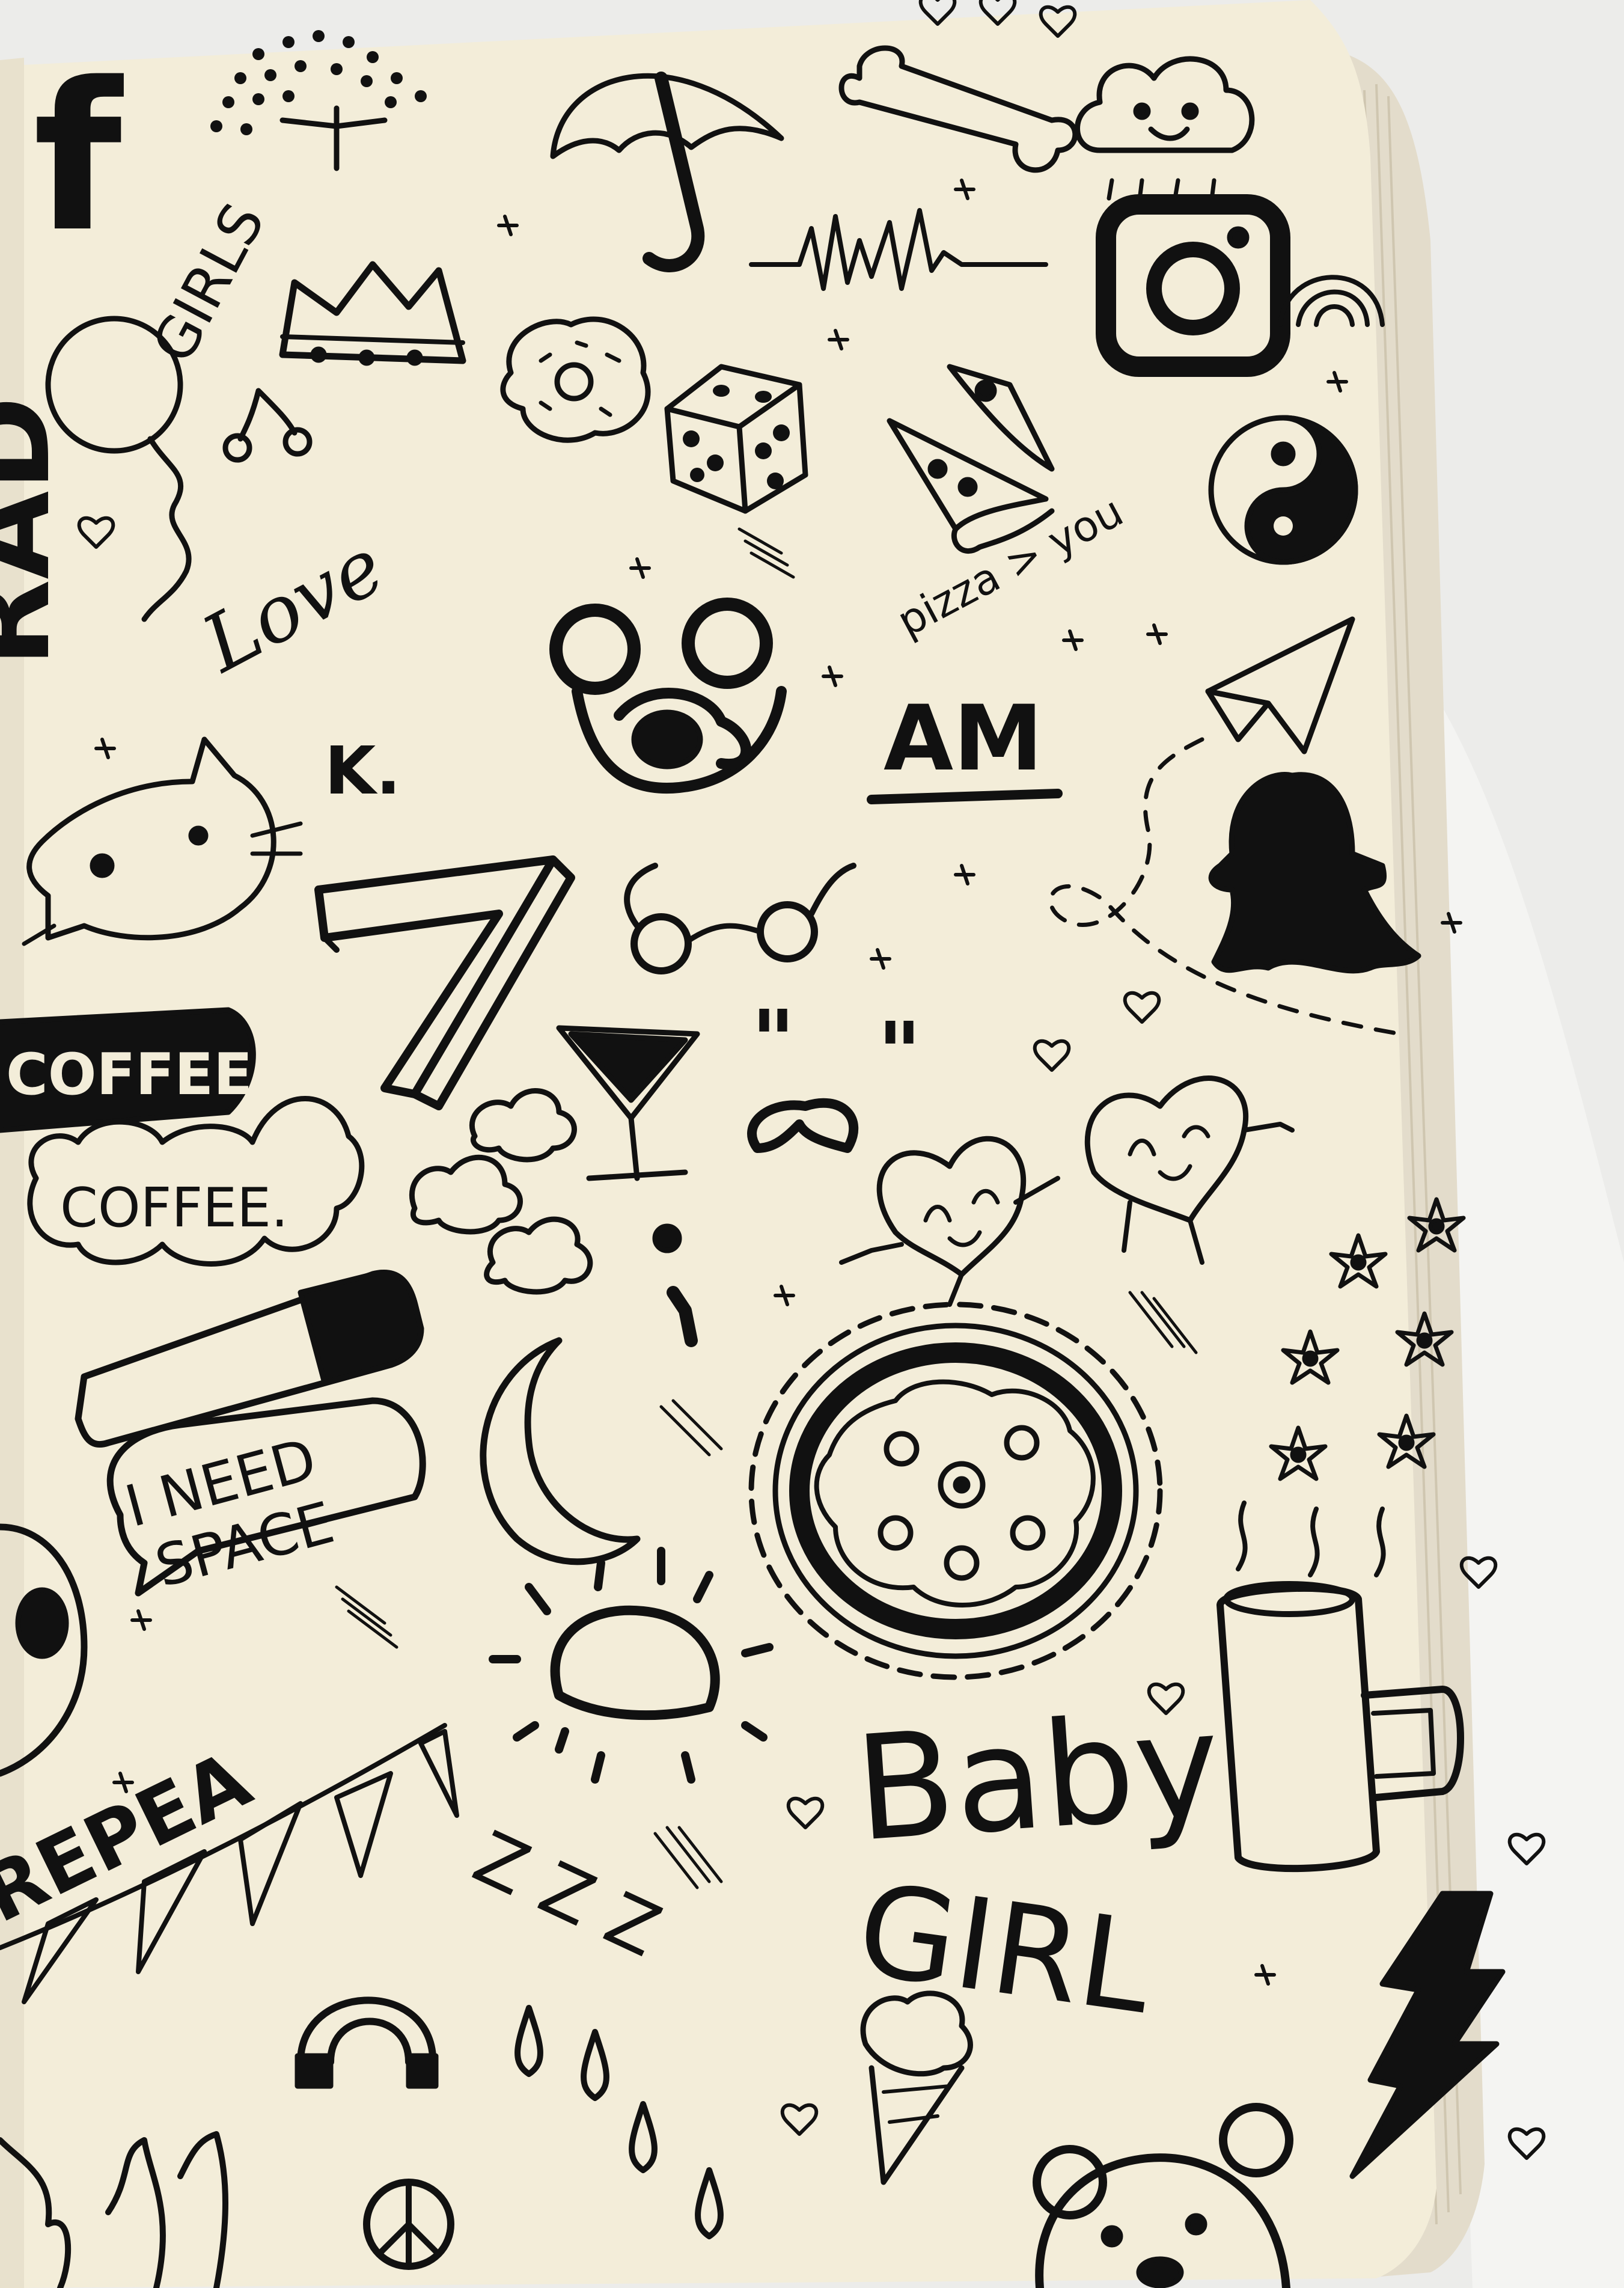  I want to click on am-underline, so click(965, 797).